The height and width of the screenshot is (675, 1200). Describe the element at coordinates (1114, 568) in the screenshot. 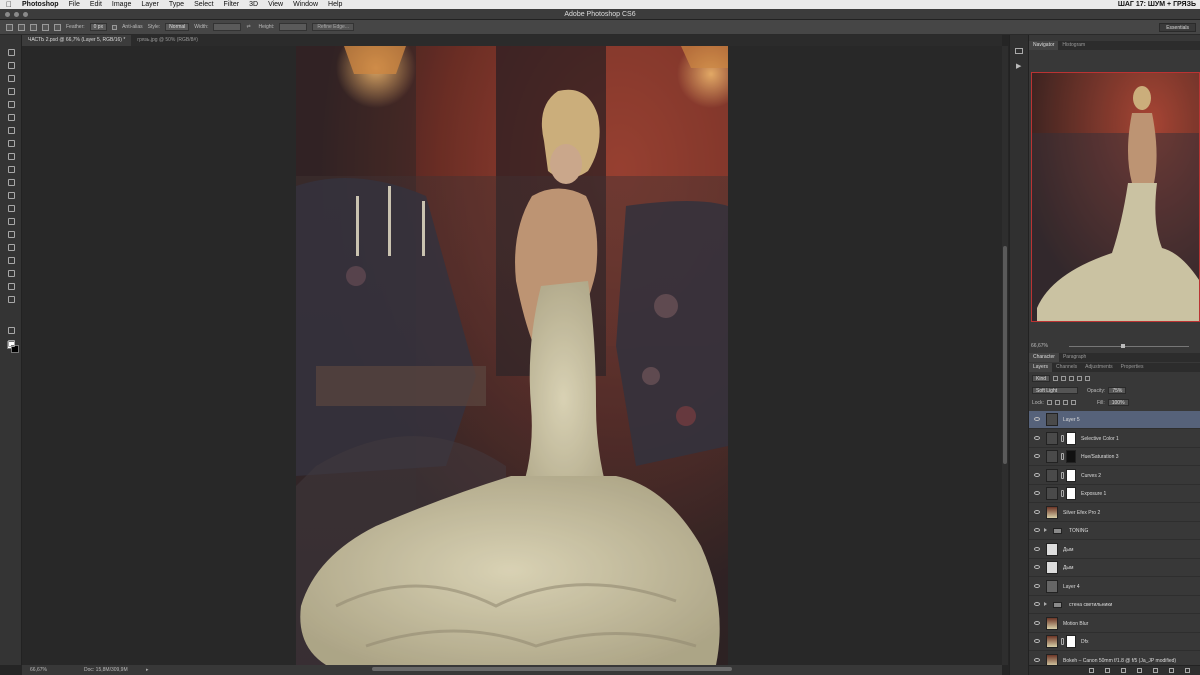

I see `layer-row: Дым` at that location.